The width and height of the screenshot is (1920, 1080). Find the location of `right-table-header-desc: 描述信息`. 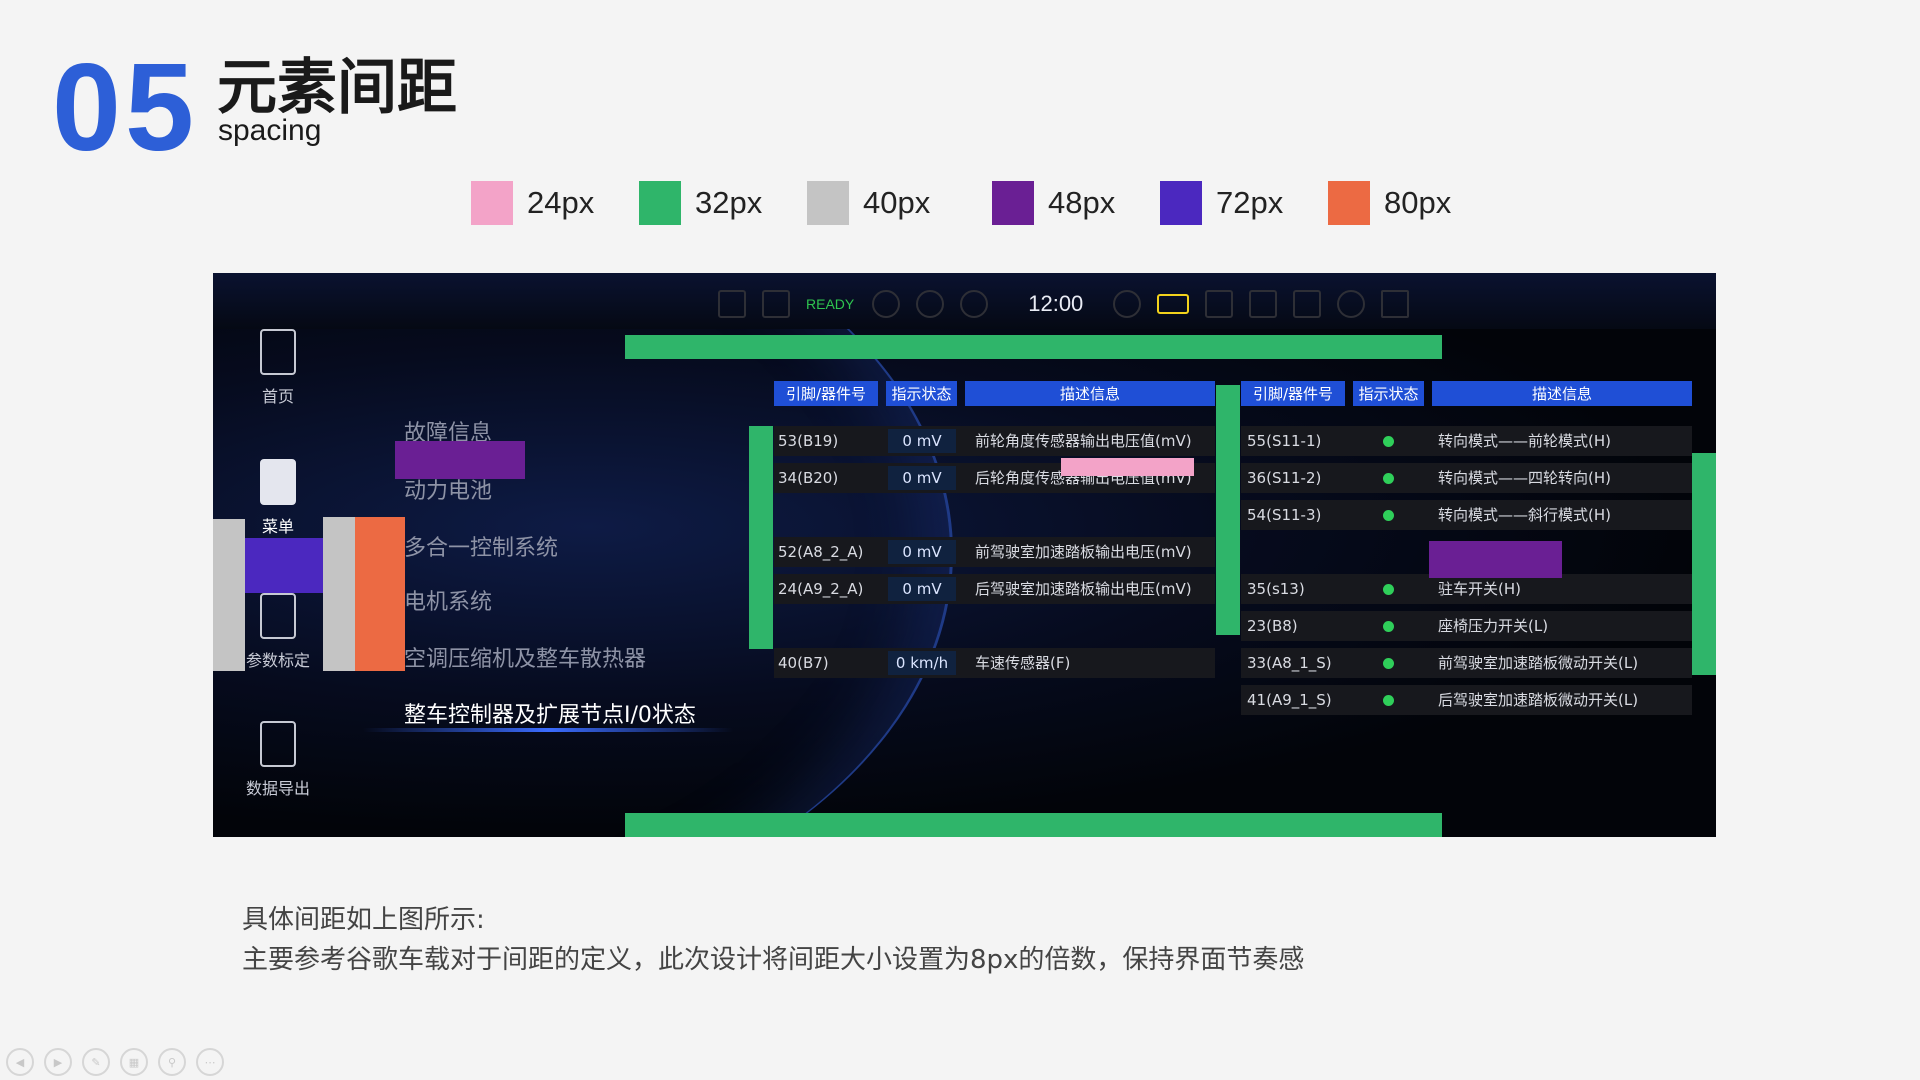

right-table-header-desc: 描述信息 is located at coordinates (1562, 393).